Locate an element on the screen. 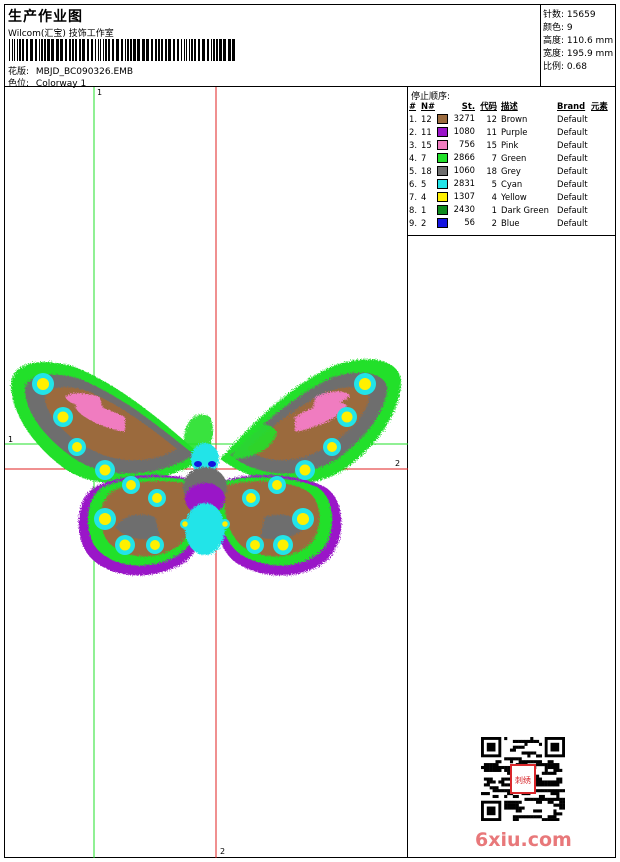 The height and width of the screenshot is (862, 620). row-code: 2 is located at coordinates (494, 222).